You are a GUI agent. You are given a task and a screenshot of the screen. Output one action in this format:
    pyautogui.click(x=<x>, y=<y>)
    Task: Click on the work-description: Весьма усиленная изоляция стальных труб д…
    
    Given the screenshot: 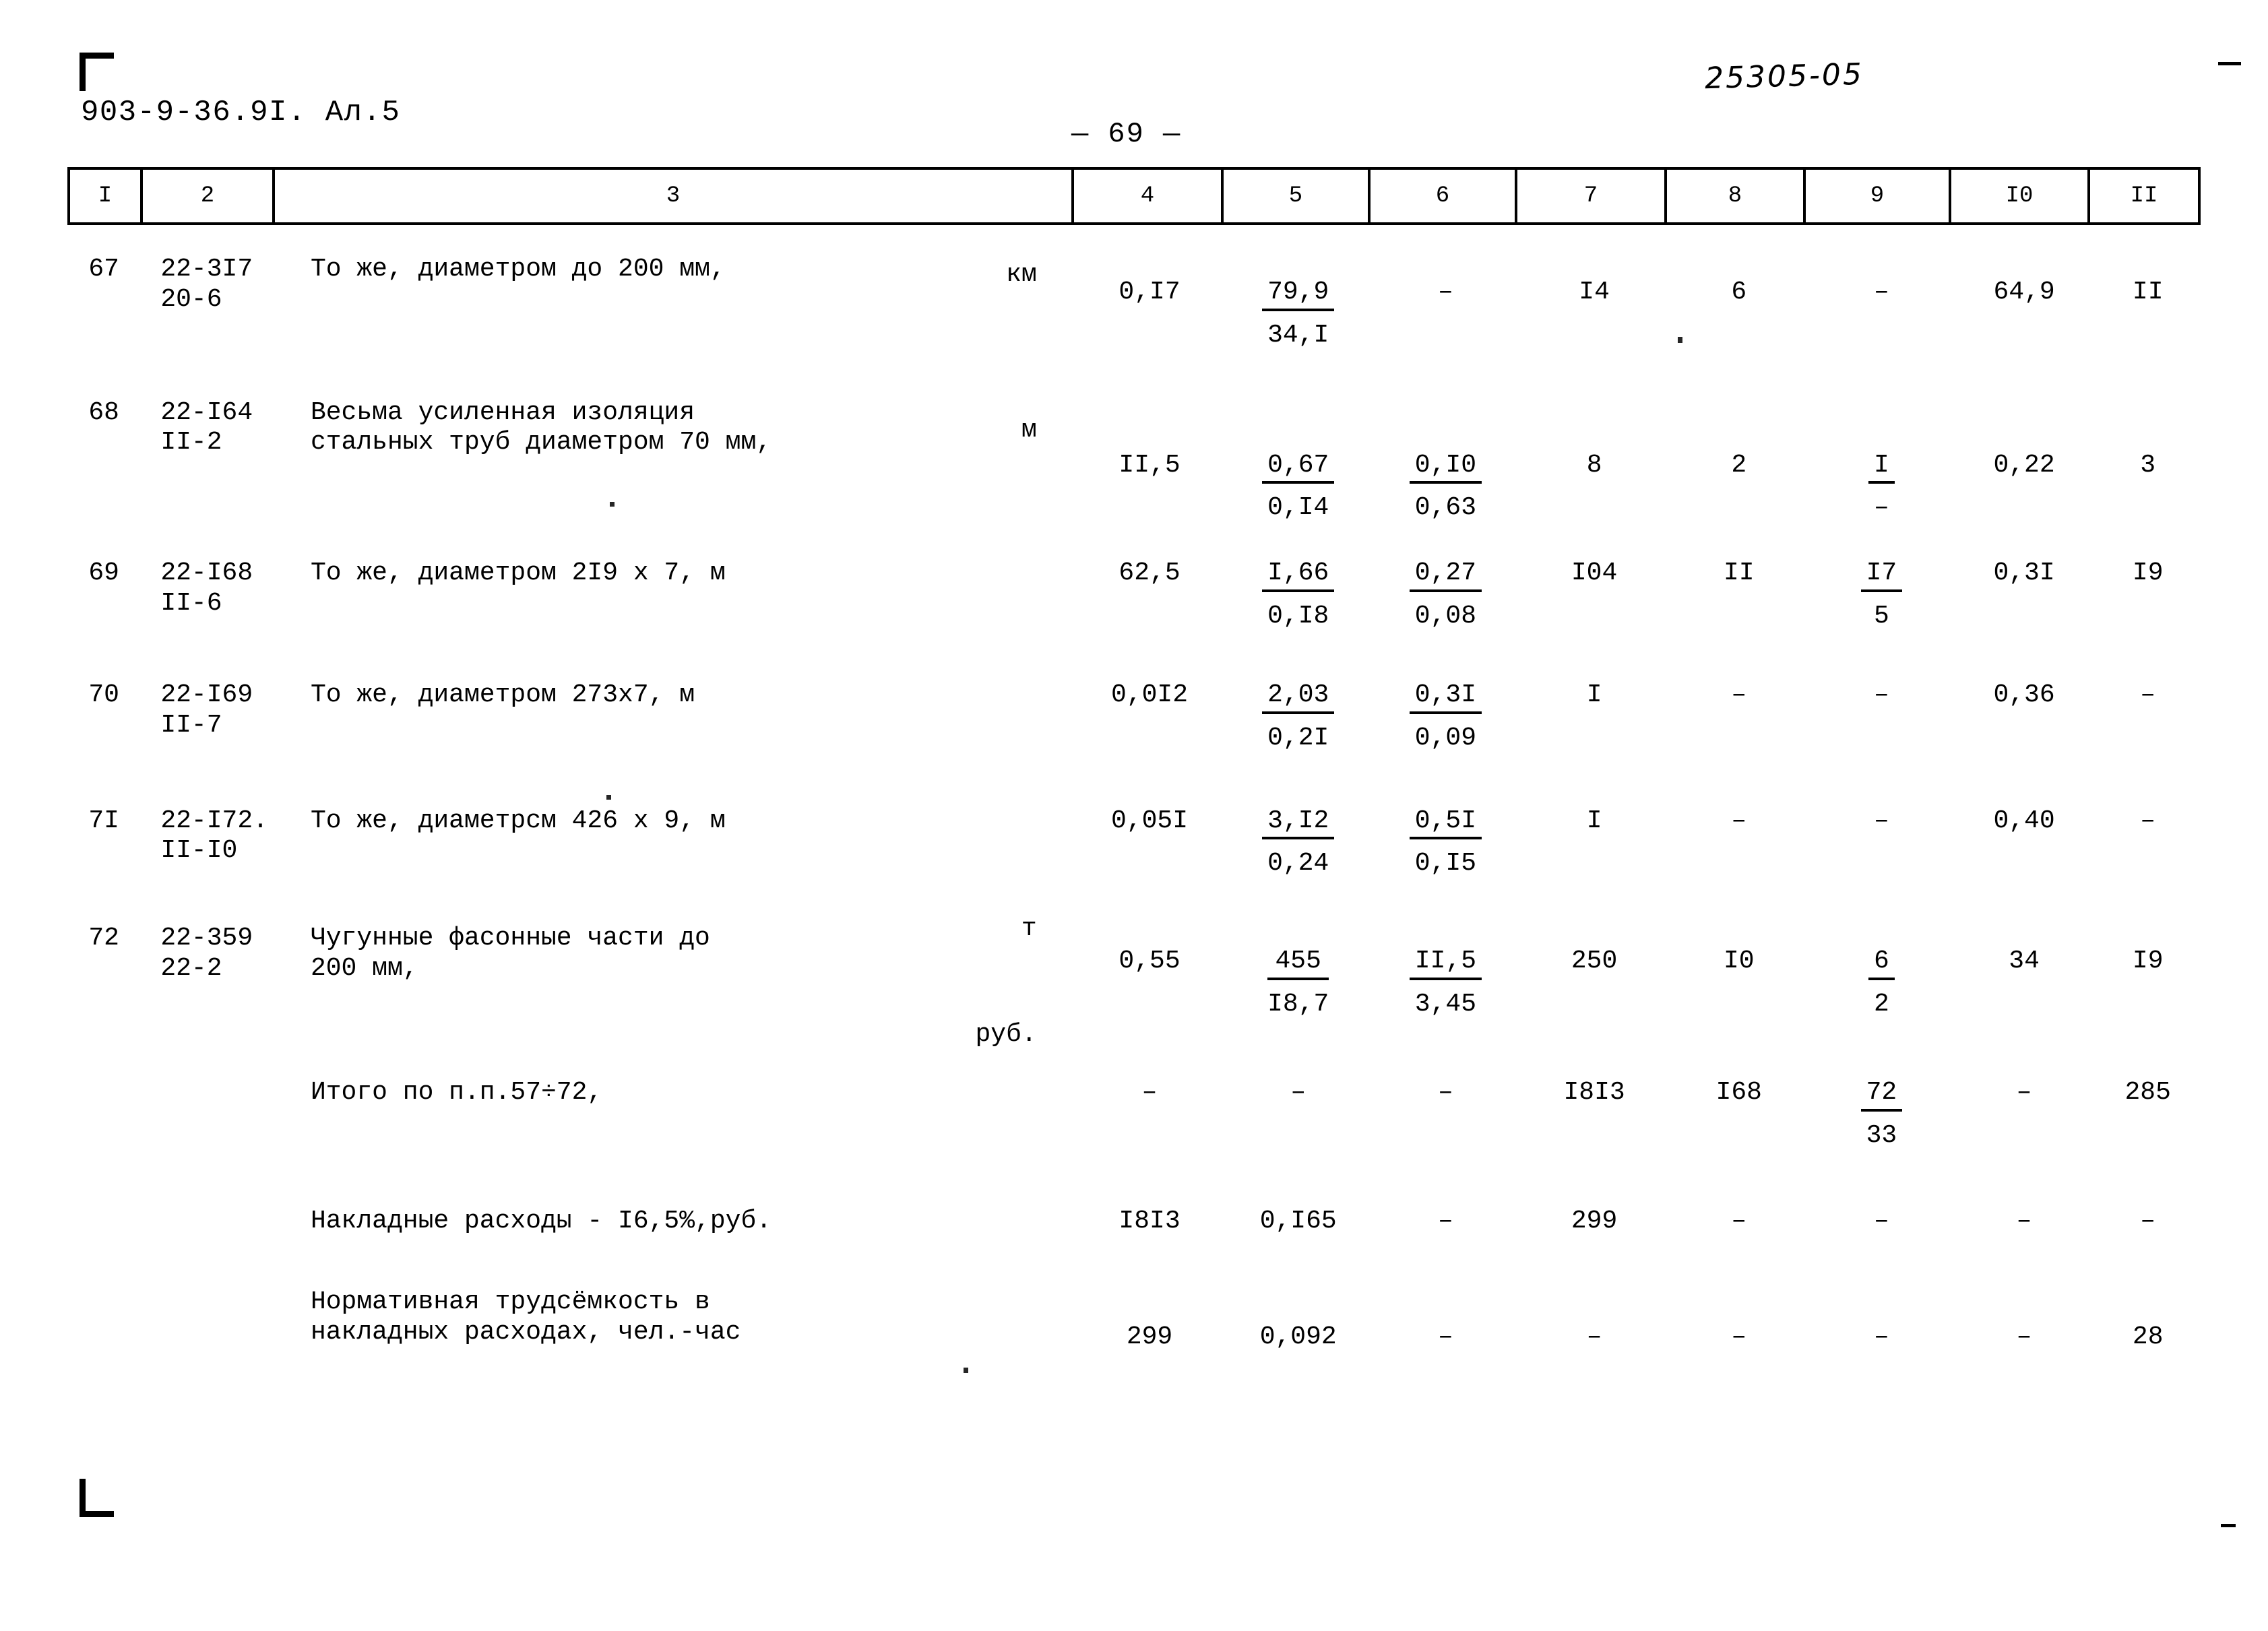 What is the action you would take?
    pyautogui.click(x=674, y=438)
    